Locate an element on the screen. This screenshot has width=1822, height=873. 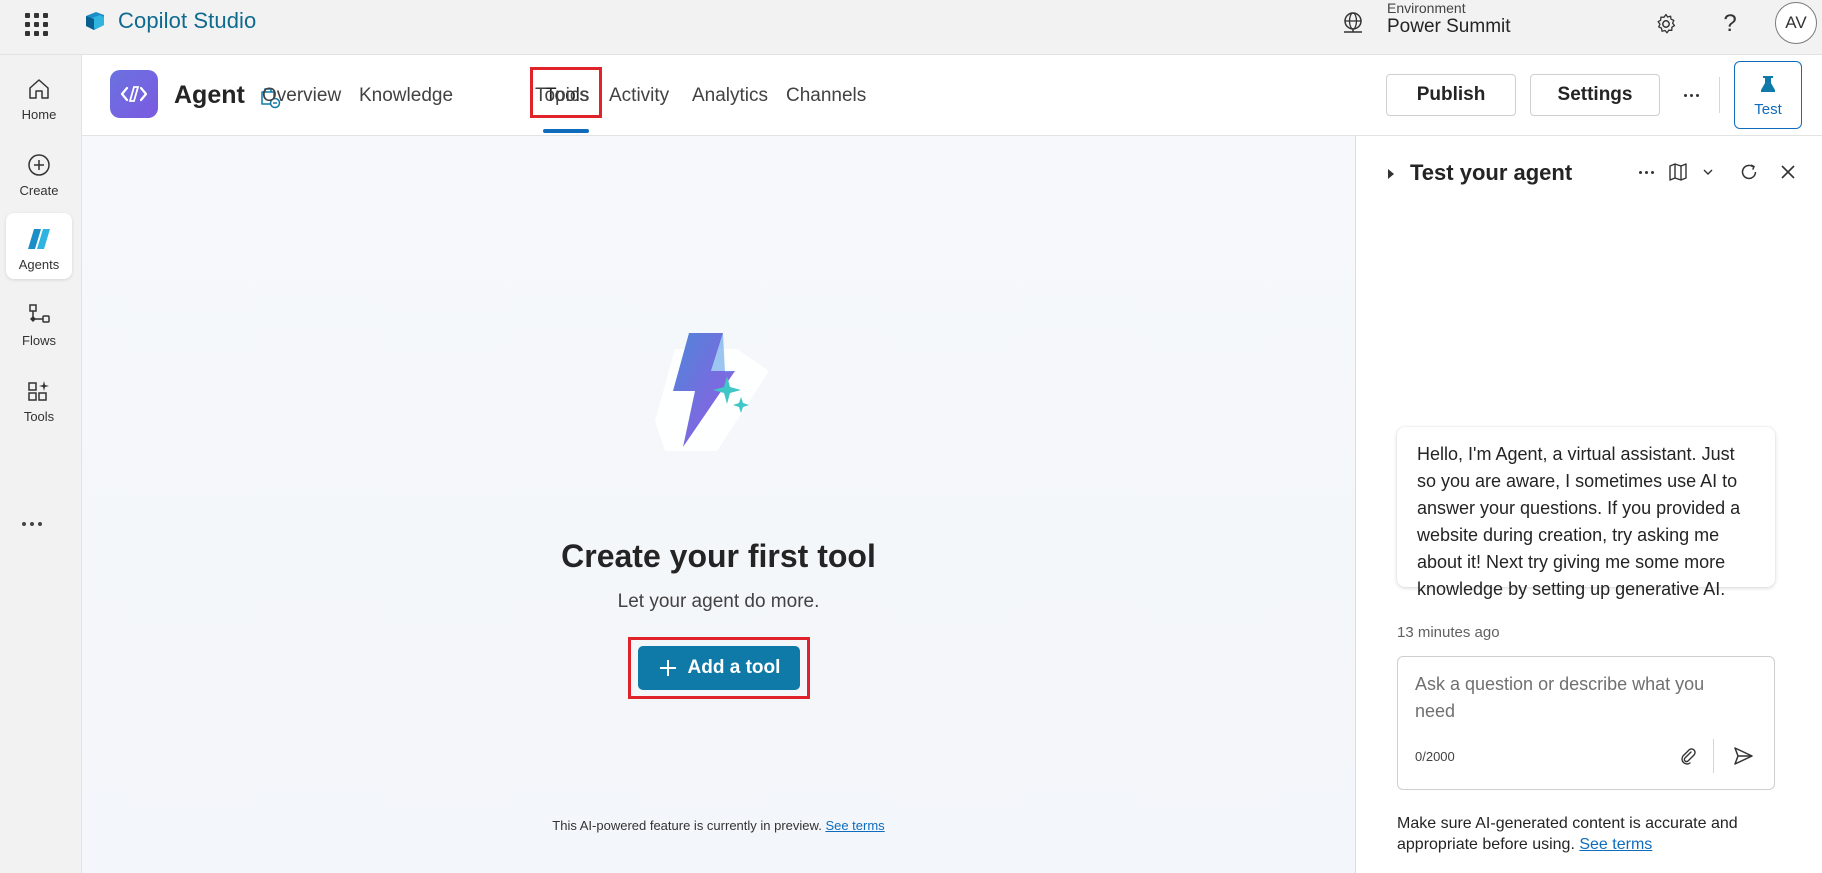
plus-circle-icon is located at coordinates (39, 165).